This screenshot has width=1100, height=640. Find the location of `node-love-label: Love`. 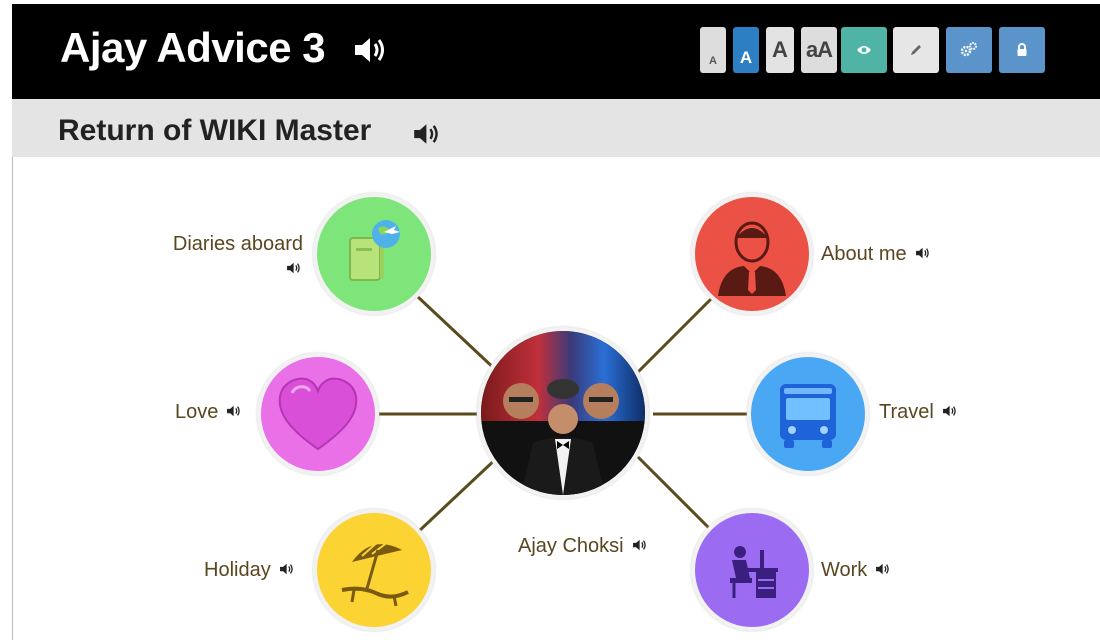

node-love-label: Love is located at coordinates (209, 412).